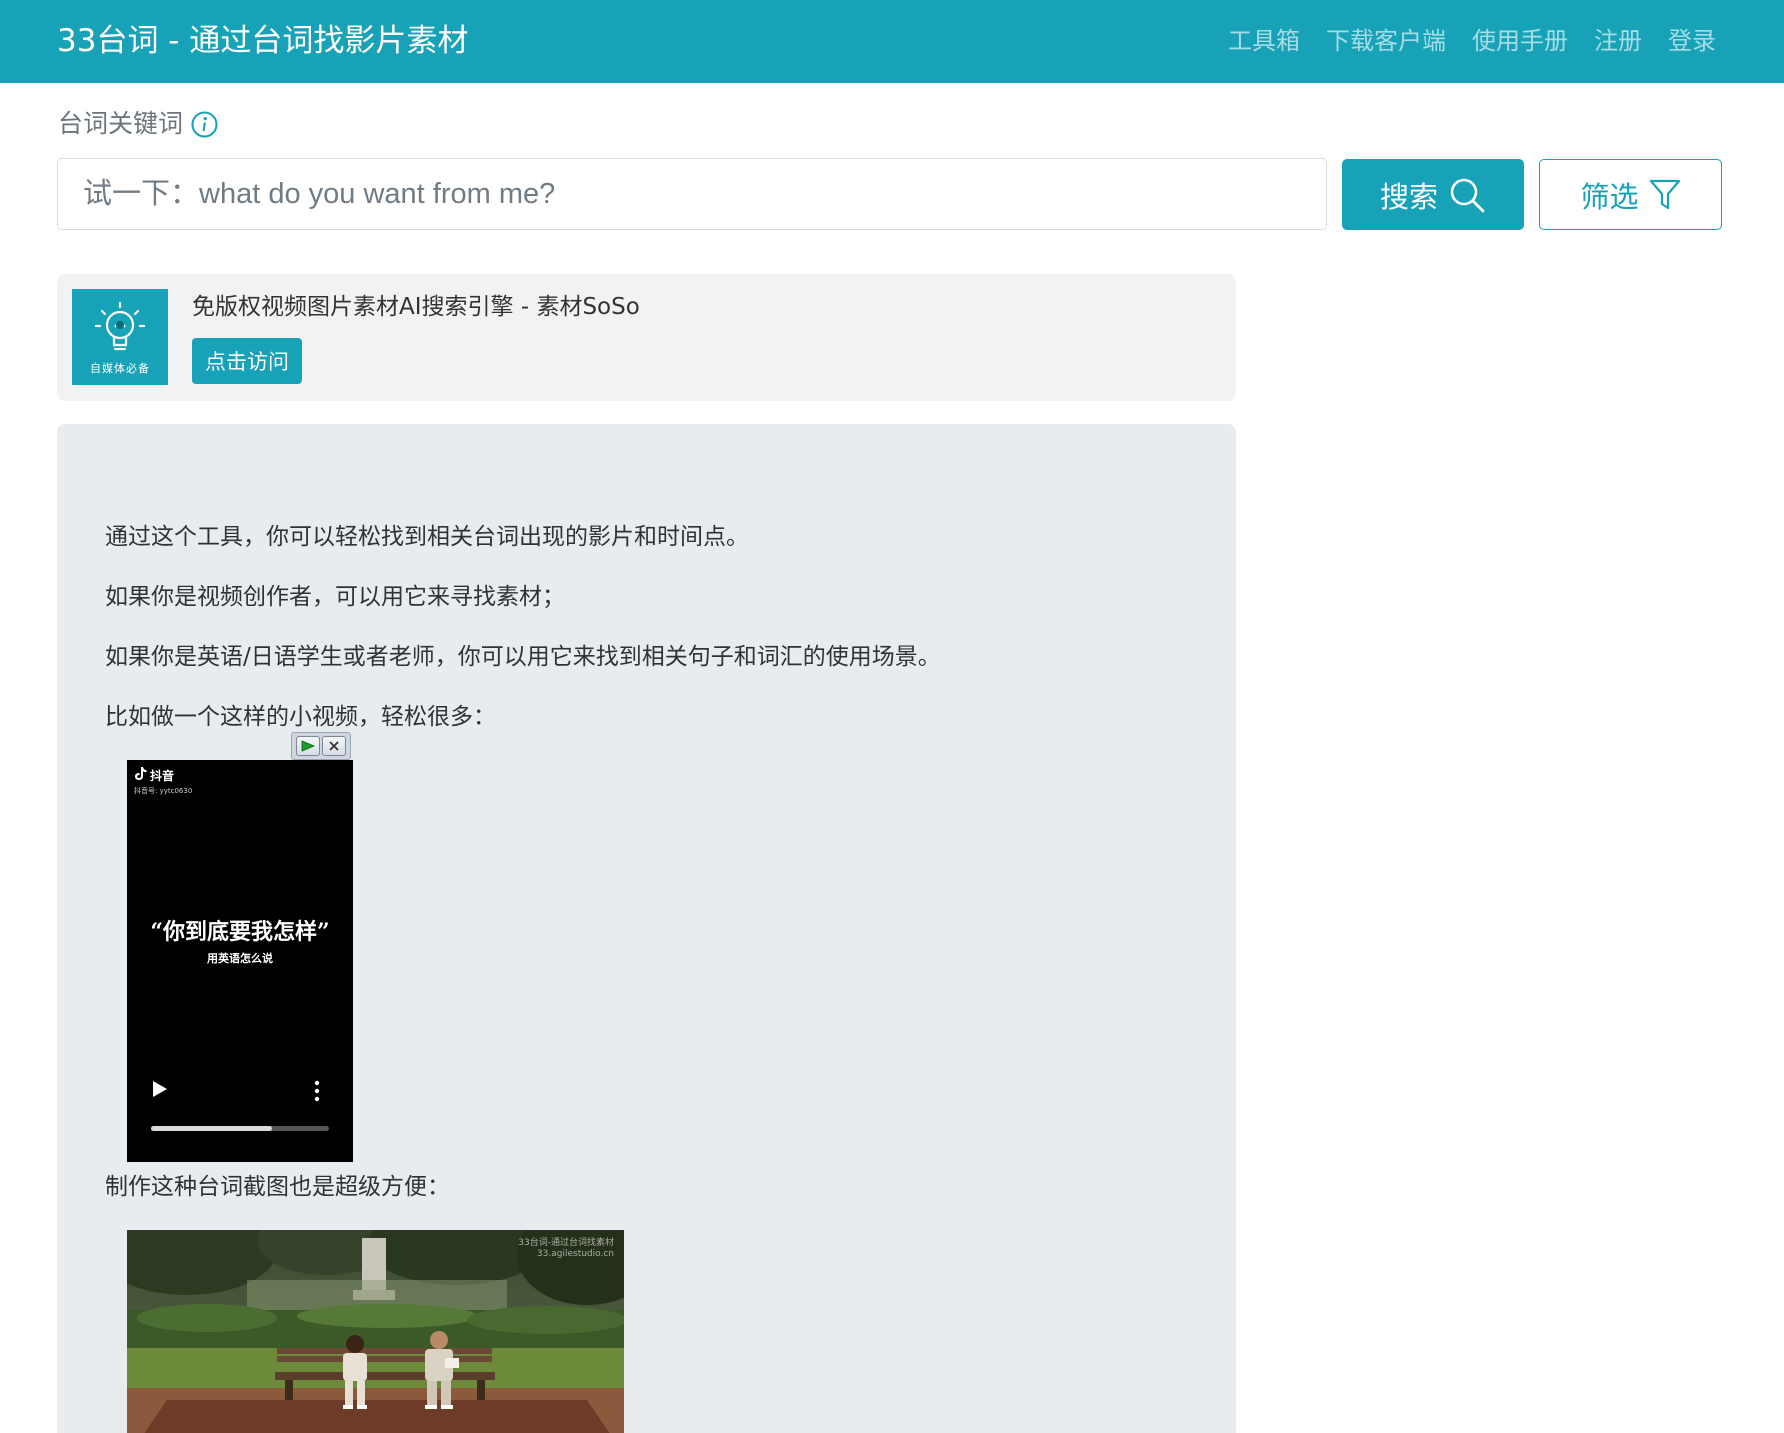  I want to click on filter-button-label: 筛选, so click(1609, 197).